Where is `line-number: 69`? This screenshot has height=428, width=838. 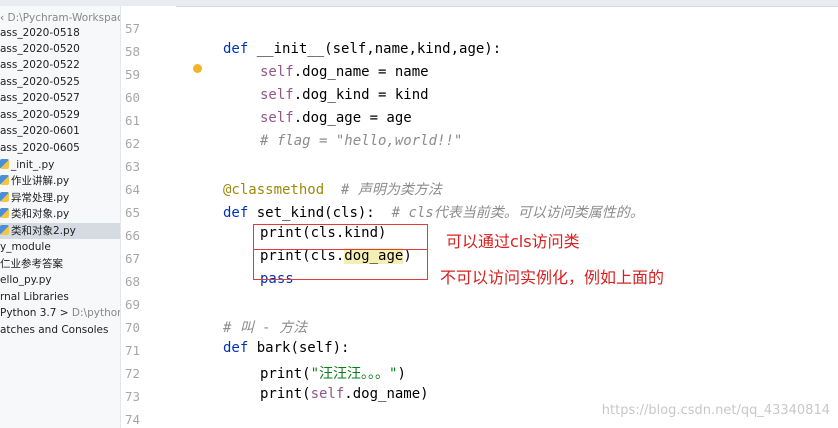
line-number: 69 is located at coordinates (133, 304).